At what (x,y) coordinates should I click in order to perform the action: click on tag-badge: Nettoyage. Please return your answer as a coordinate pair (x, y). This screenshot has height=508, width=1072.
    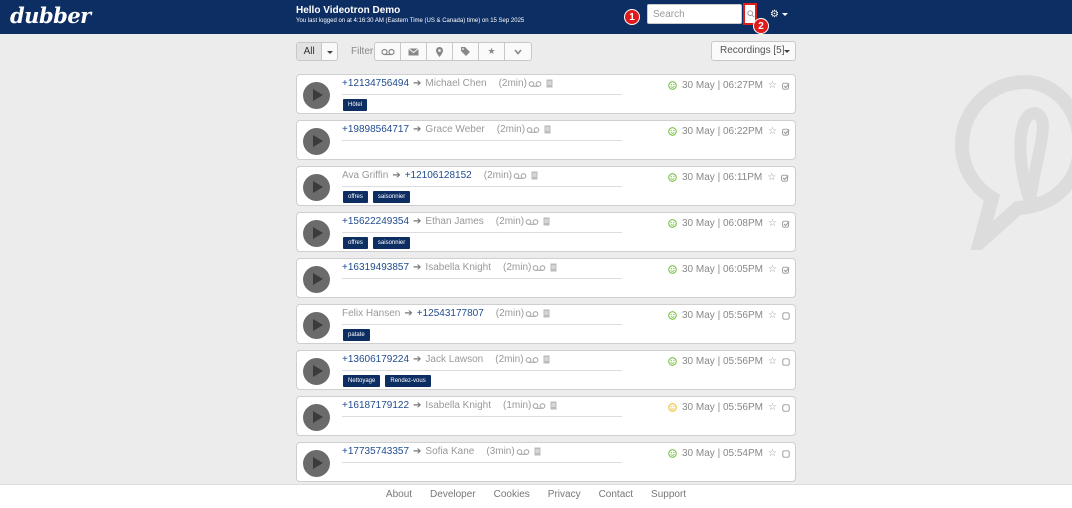
    Looking at the image, I should click on (362, 381).